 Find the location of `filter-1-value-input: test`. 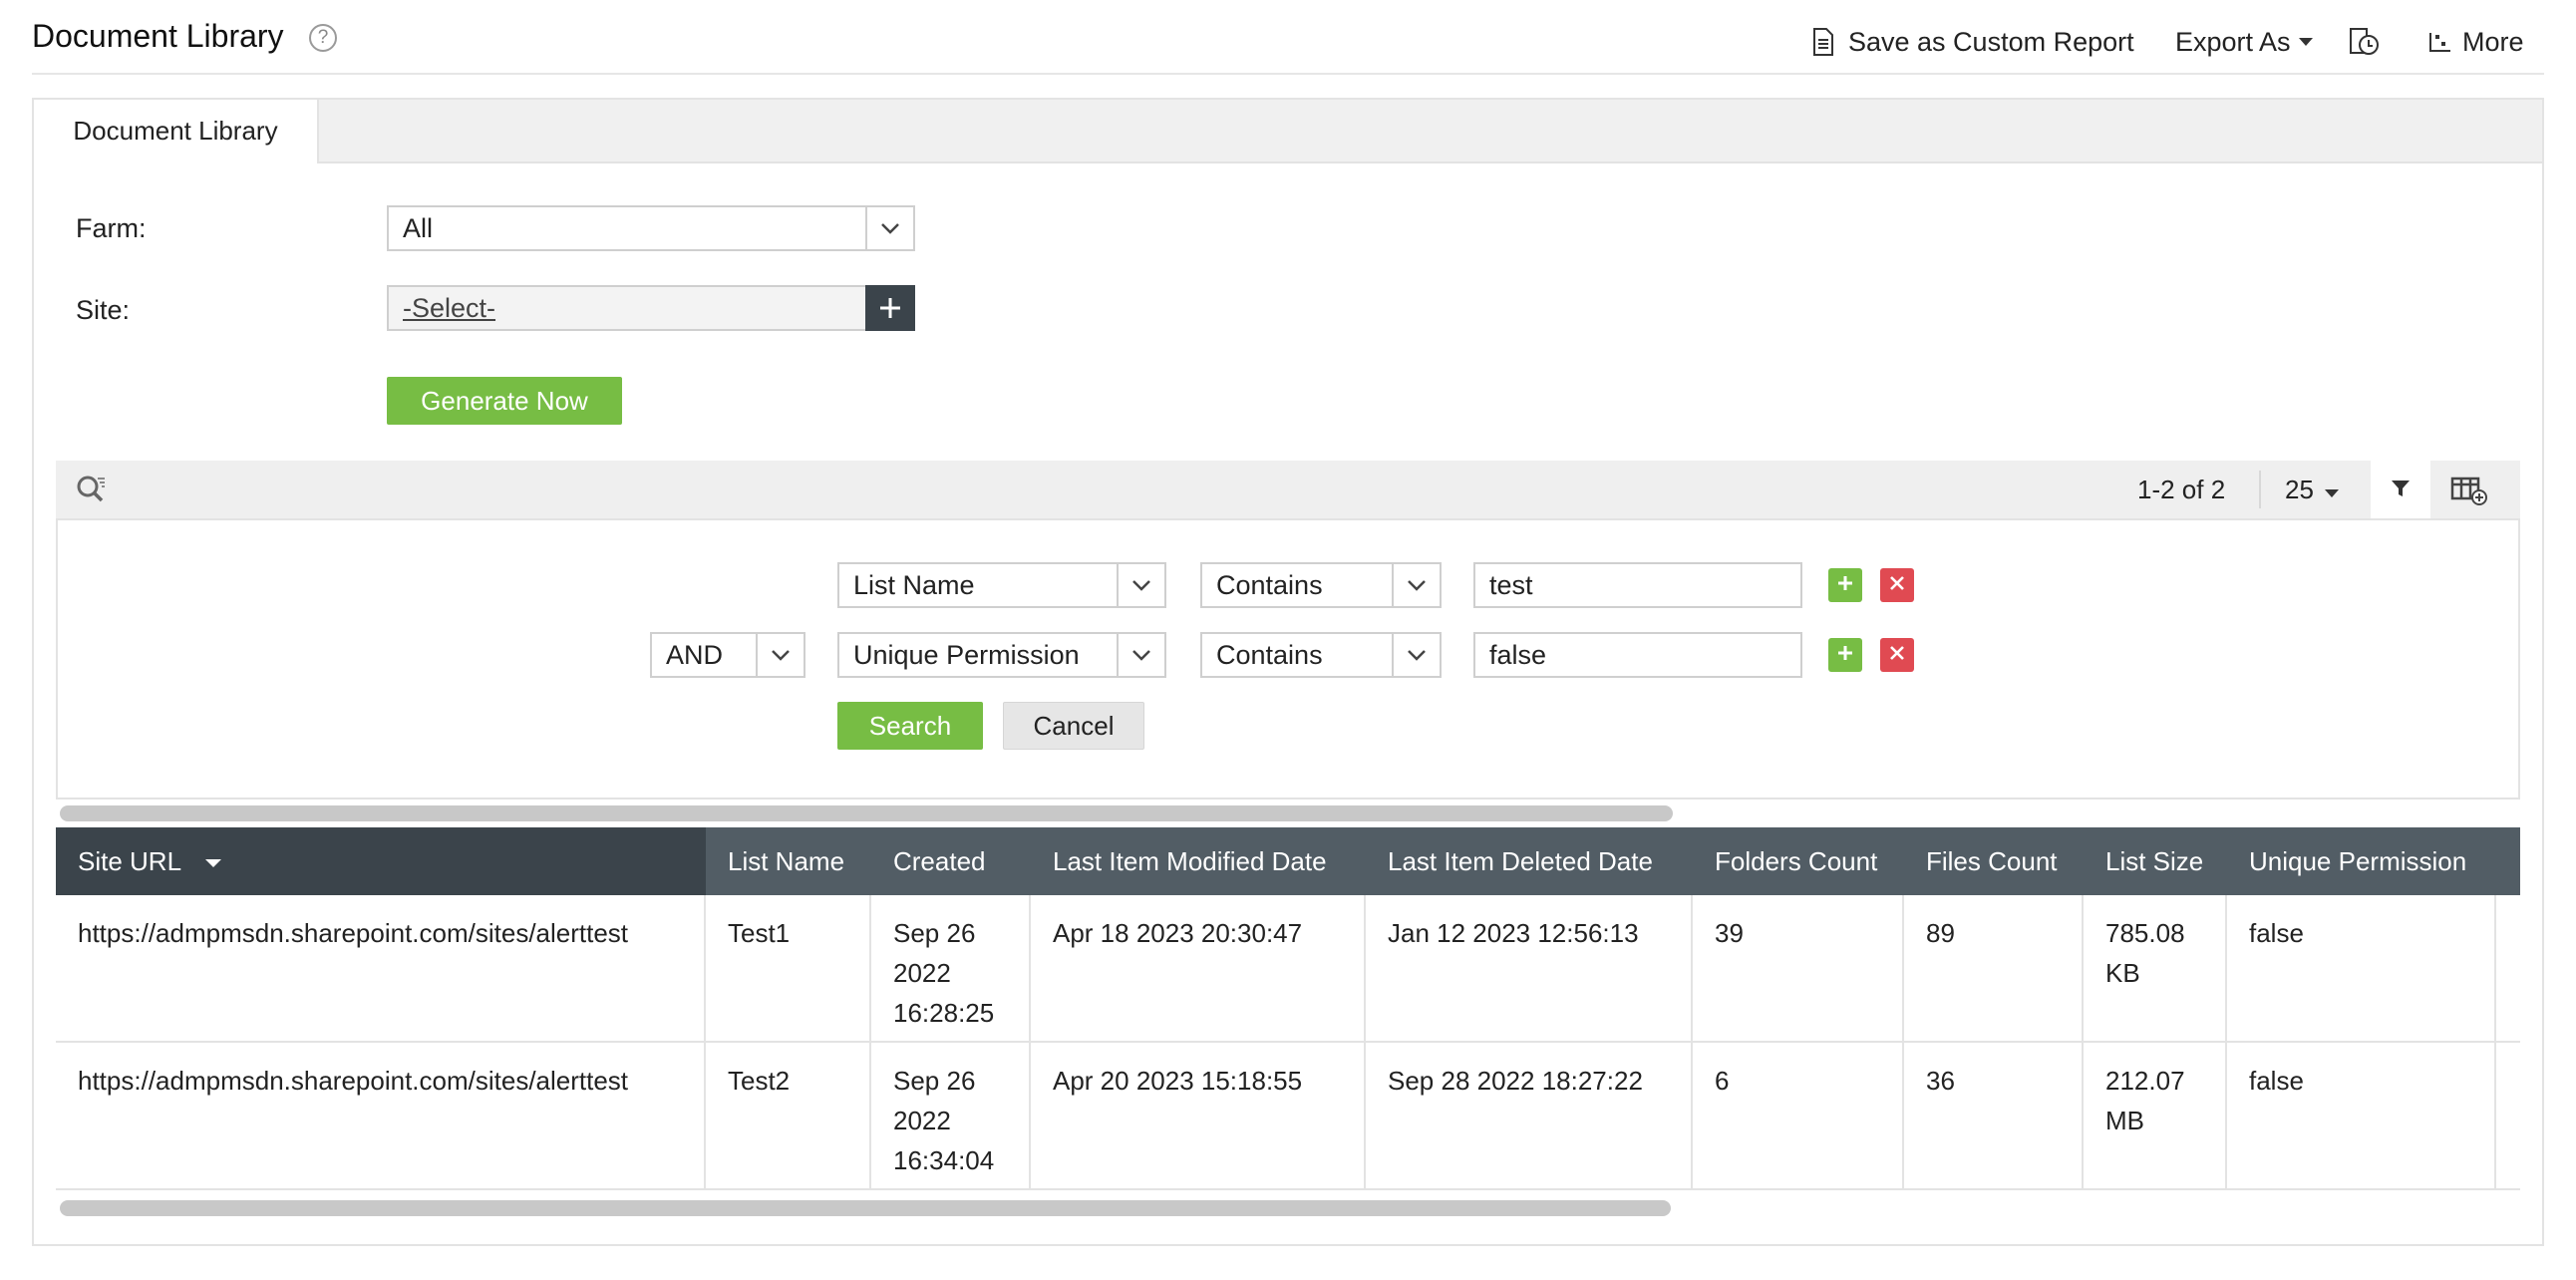

filter-1-value-input: test is located at coordinates (1637, 585).